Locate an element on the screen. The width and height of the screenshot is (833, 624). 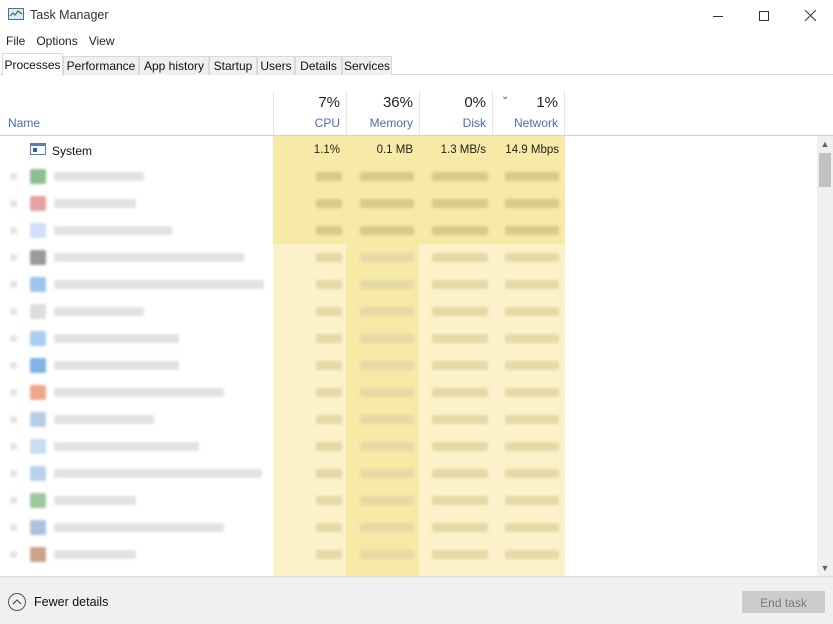
fewer-details-link: Fewer details is located at coordinates (71, 602).